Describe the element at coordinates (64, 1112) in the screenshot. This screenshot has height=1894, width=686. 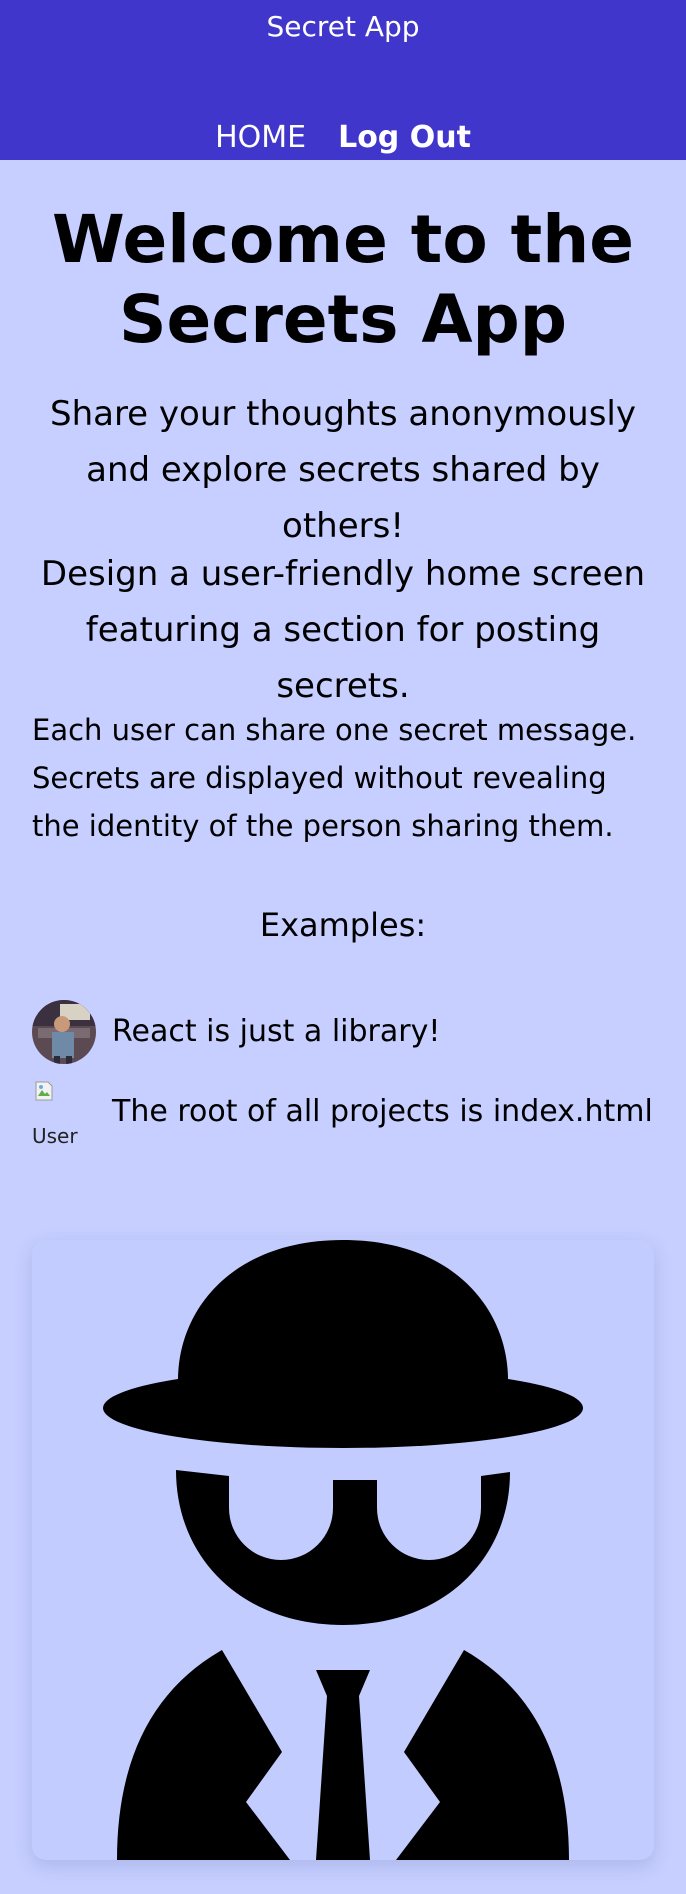
I see `broken-image-icon: User` at that location.